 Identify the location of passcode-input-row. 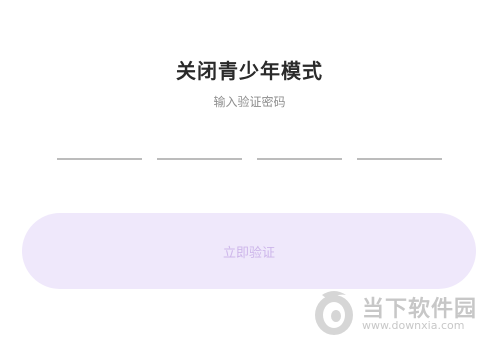
(249, 146).